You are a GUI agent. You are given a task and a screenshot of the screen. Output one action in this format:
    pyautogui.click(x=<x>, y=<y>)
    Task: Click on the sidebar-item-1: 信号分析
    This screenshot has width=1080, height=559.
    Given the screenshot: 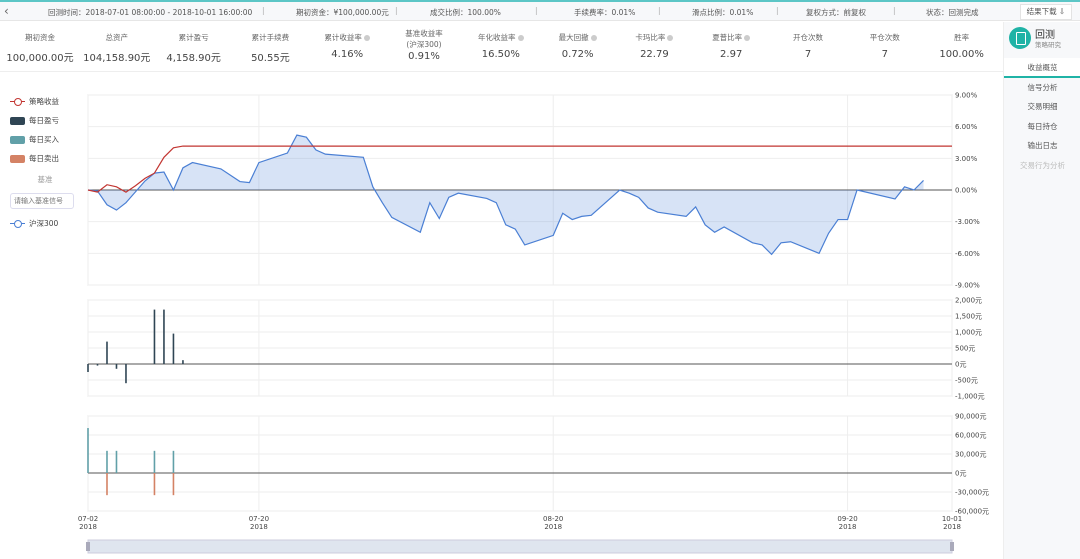 What is the action you would take?
    pyautogui.click(x=1042, y=88)
    